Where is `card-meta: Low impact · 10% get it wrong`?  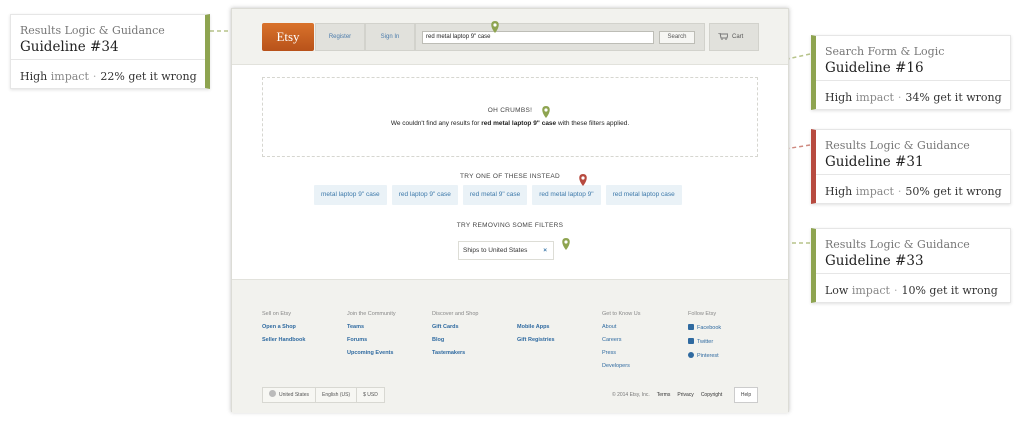 card-meta: Low impact · 10% get it wrong is located at coordinates (911, 290).